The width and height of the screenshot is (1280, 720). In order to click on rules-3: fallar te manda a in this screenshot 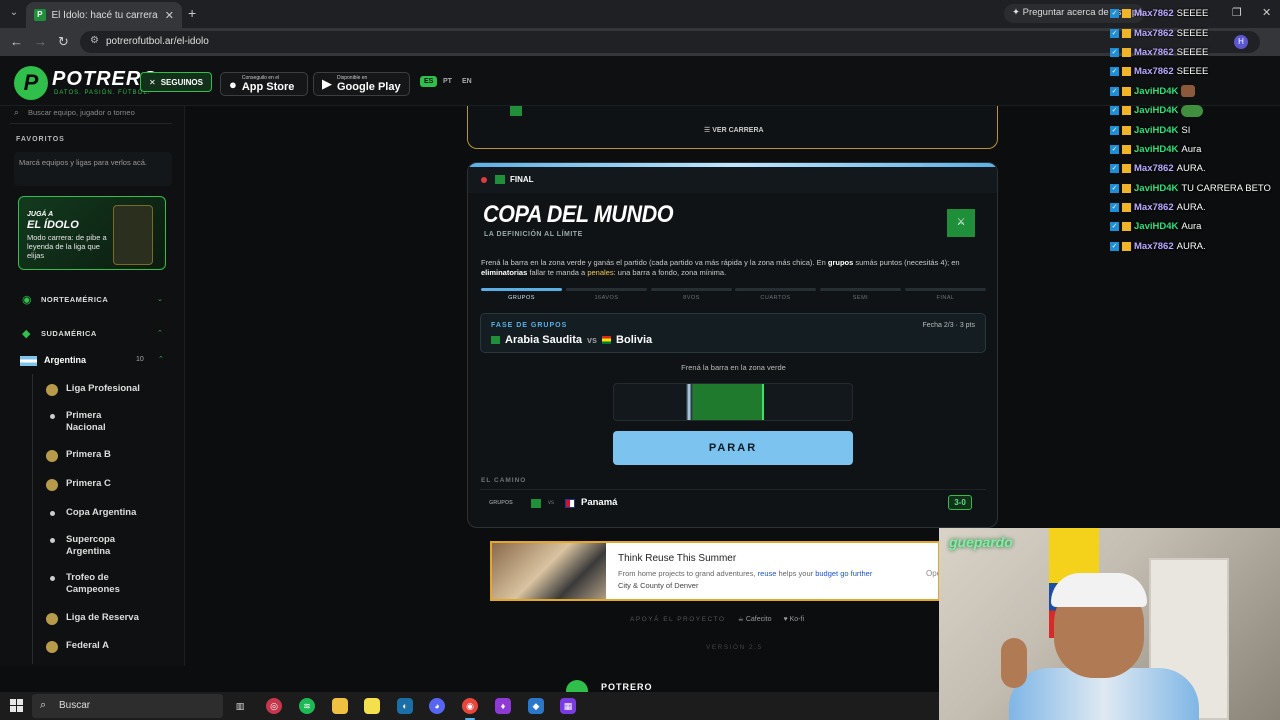, I will do `click(557, 272)`.